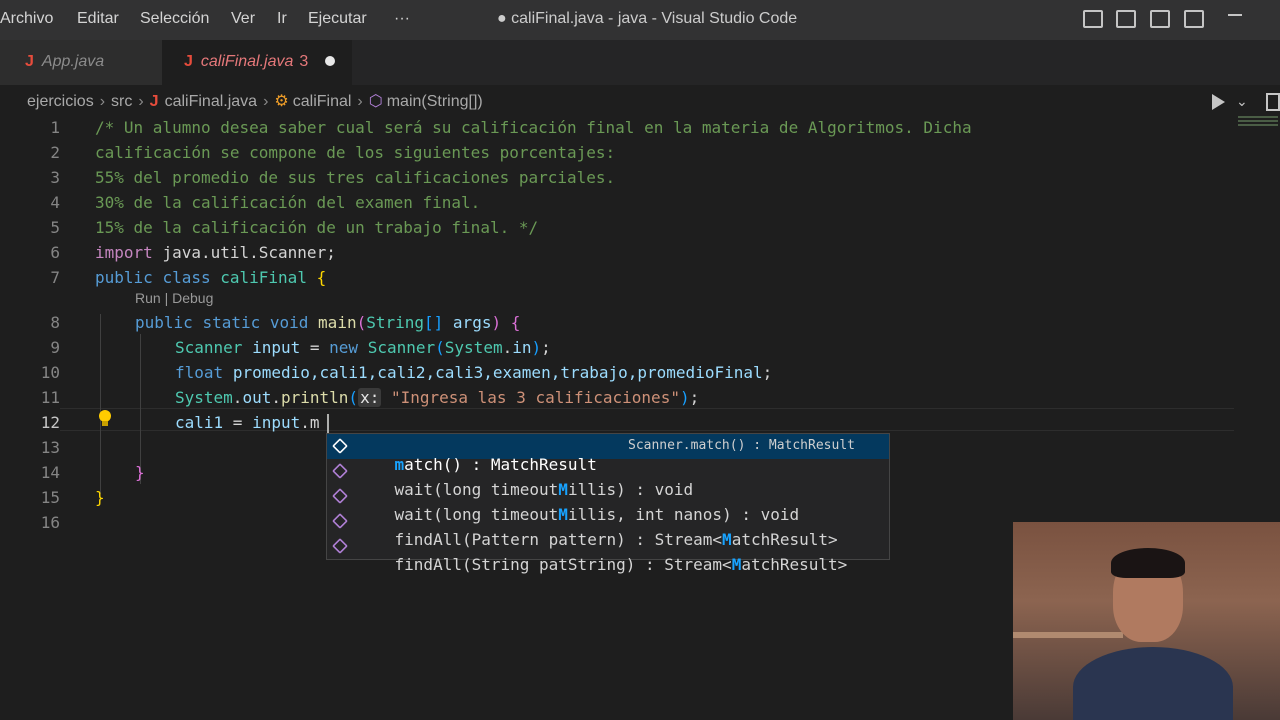 The height and width of the screenshot is (720, 1280). I want to click on menu-ver: Ver, so click(243, 19).